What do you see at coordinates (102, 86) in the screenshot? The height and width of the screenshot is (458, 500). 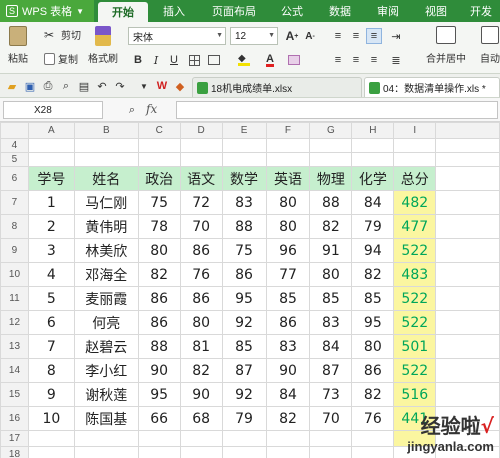 I see `undo-icon: ↶` at bounding box center [102, 86].